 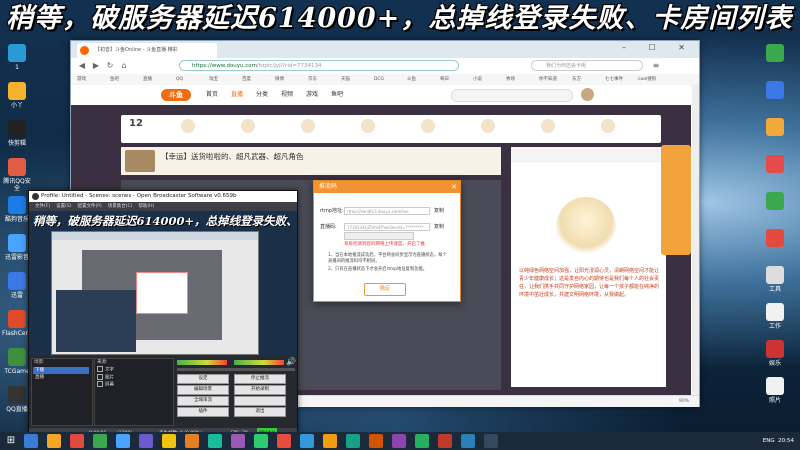 I want to click on bookmark-item: 东方, so click(x=576, y=79).